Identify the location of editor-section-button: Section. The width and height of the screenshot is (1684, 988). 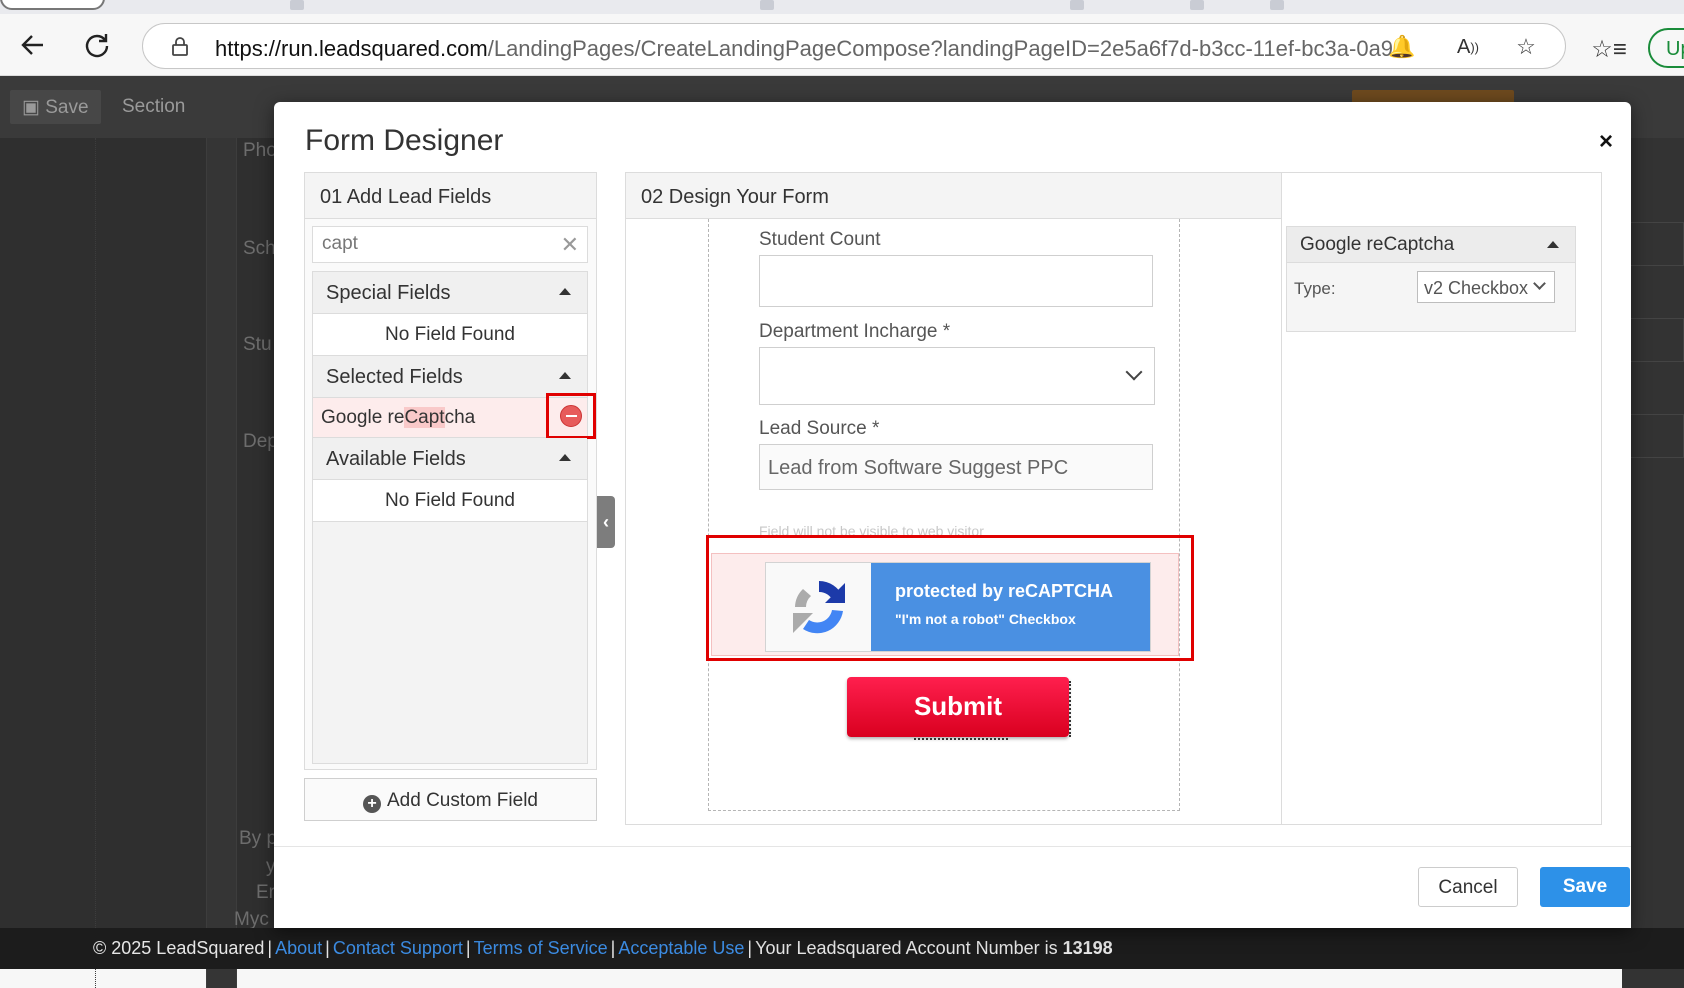
(154, 107).